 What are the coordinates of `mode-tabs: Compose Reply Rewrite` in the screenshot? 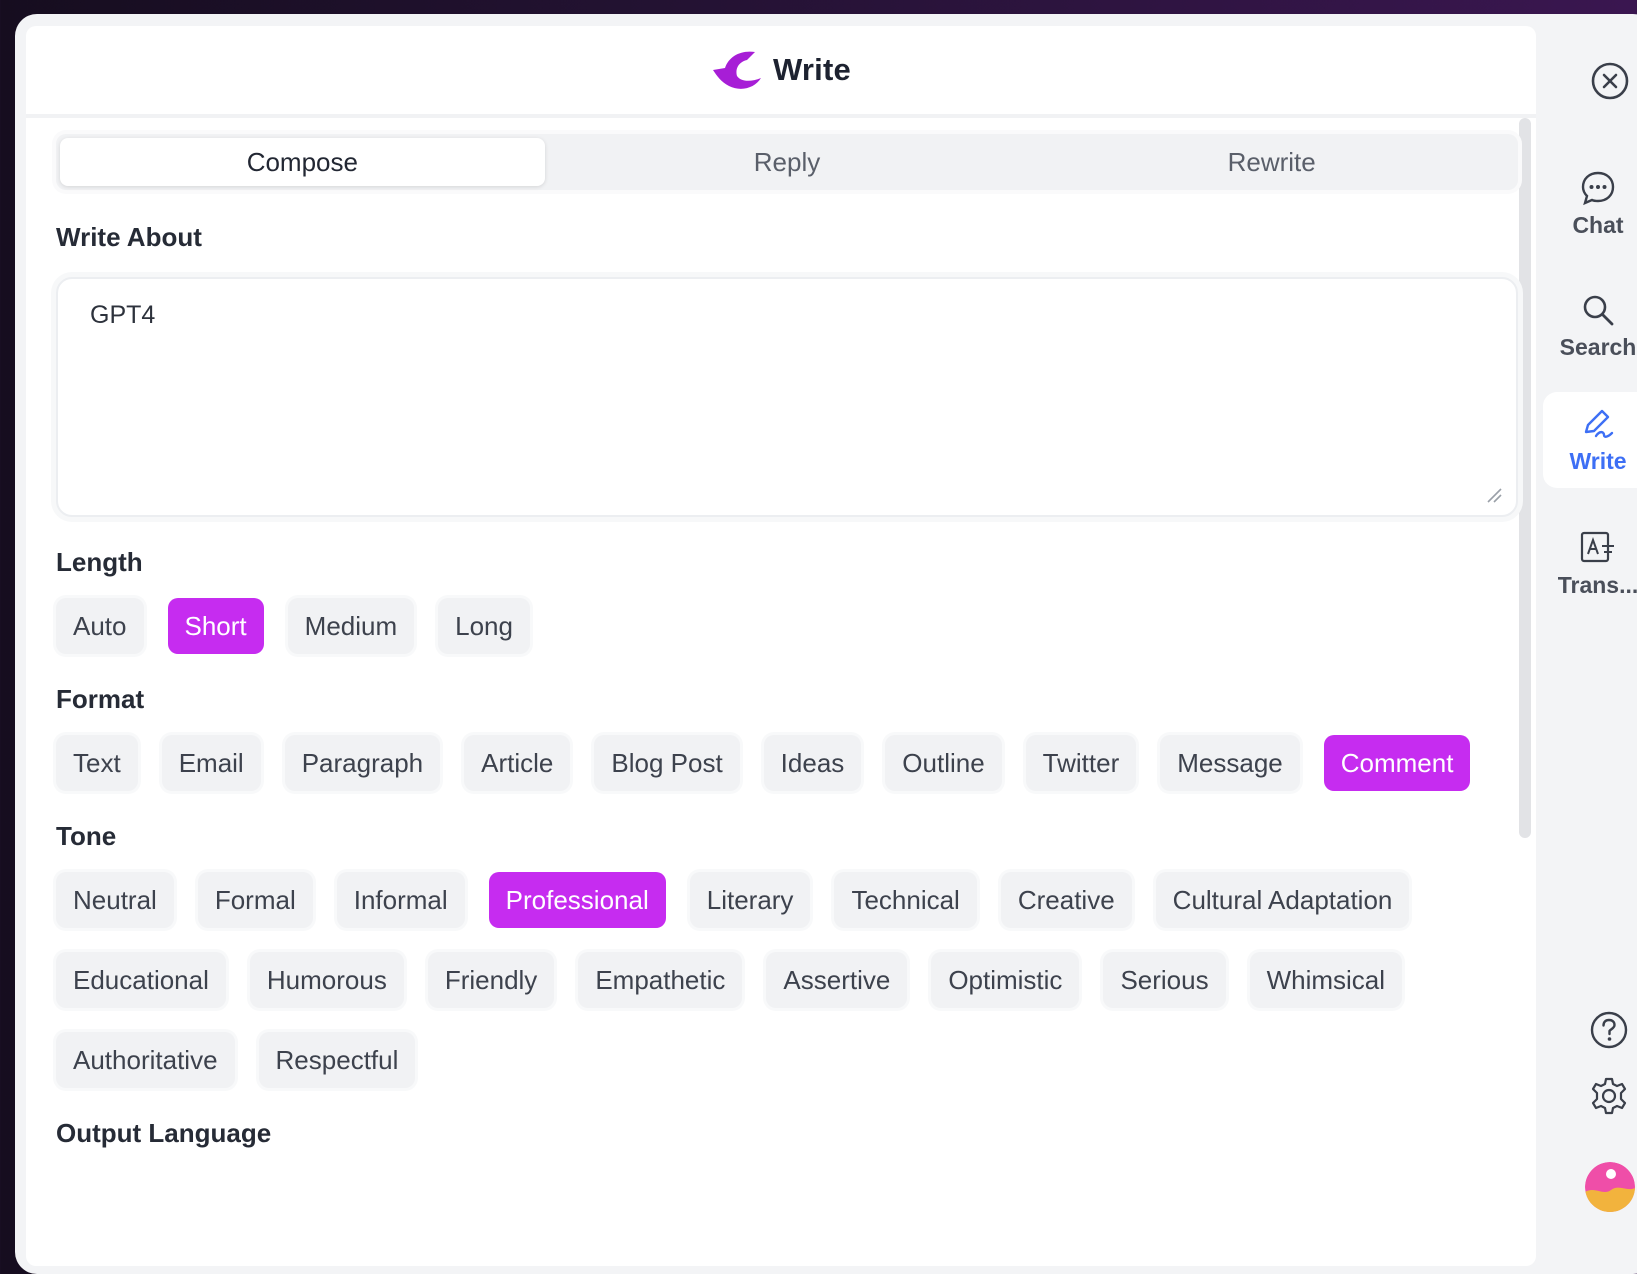 It's located at (787, 162).